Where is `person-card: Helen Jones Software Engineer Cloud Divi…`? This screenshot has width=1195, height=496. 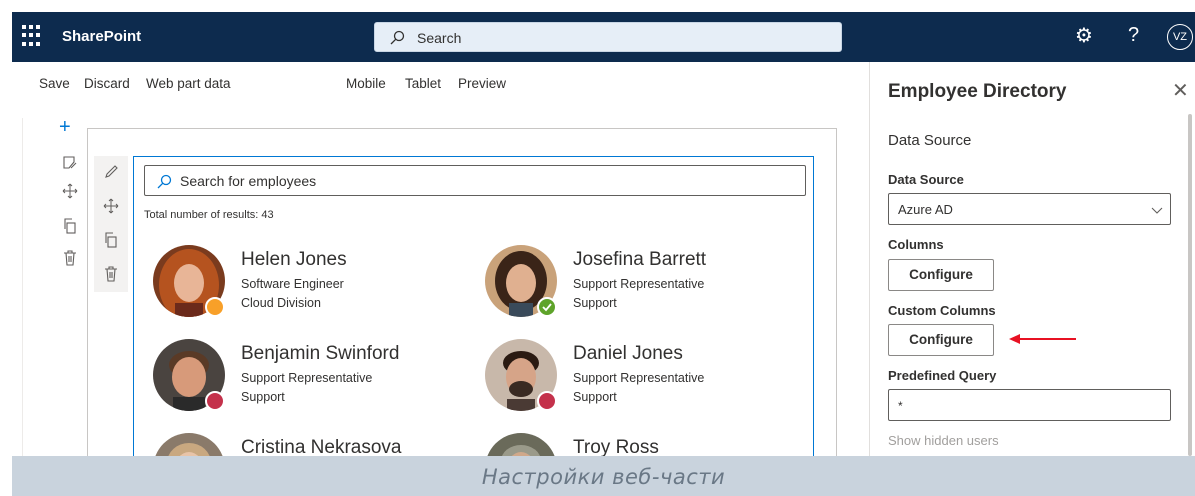
person-card: Helen Jones Software Engineer Cloud Divi… is located at coordinates (313, 285).